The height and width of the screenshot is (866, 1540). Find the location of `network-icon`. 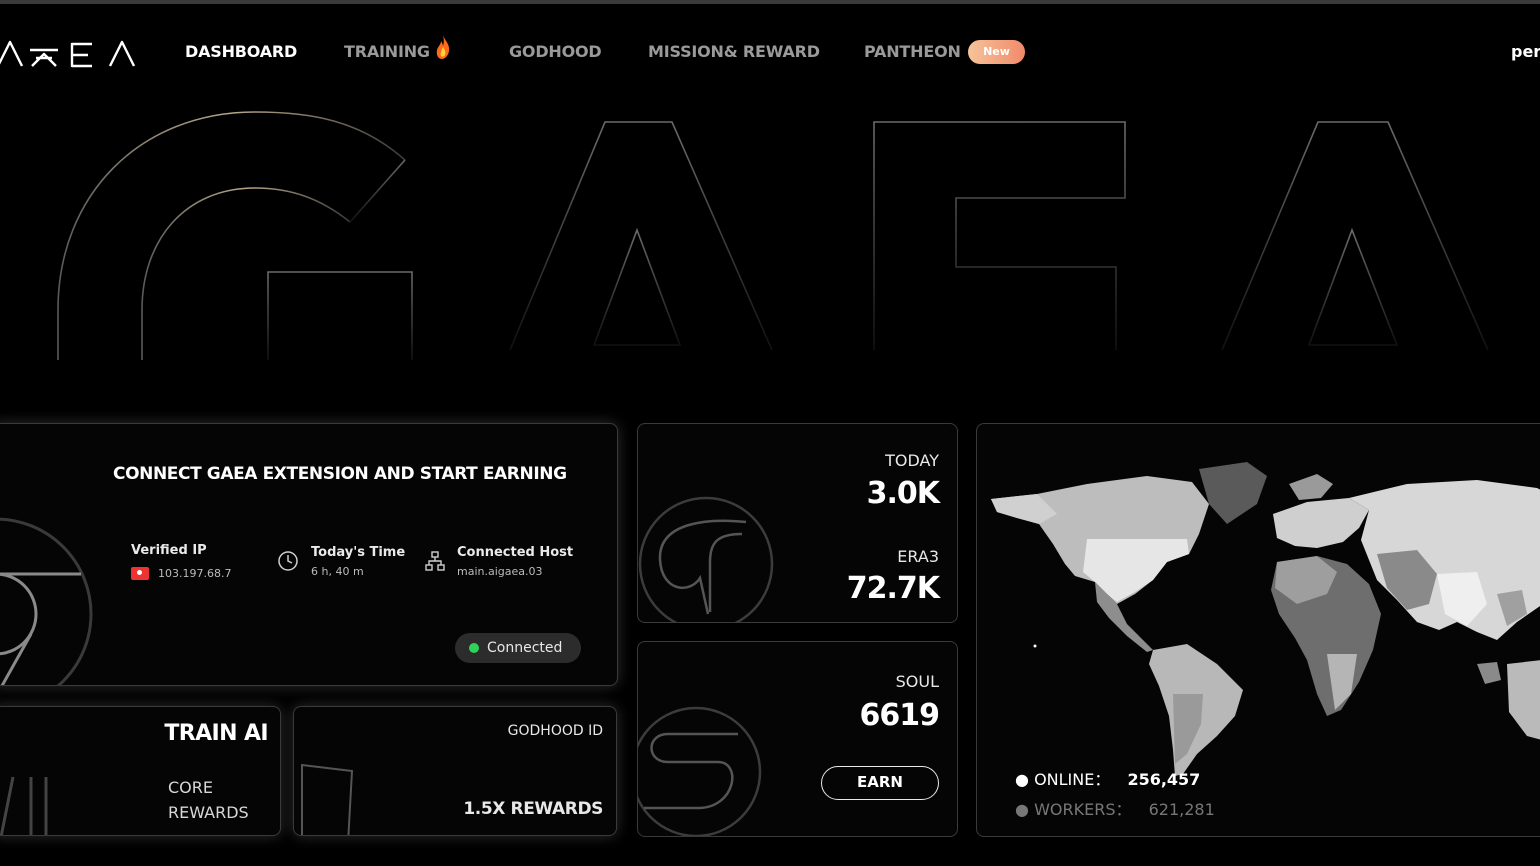

network-icon is located at coordinates (435, 561).